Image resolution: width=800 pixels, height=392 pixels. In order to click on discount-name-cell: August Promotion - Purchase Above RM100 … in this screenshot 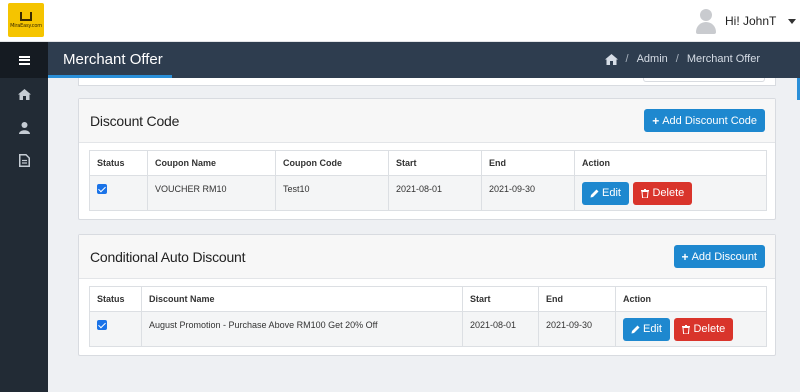, I will do `click(302, 329)`.